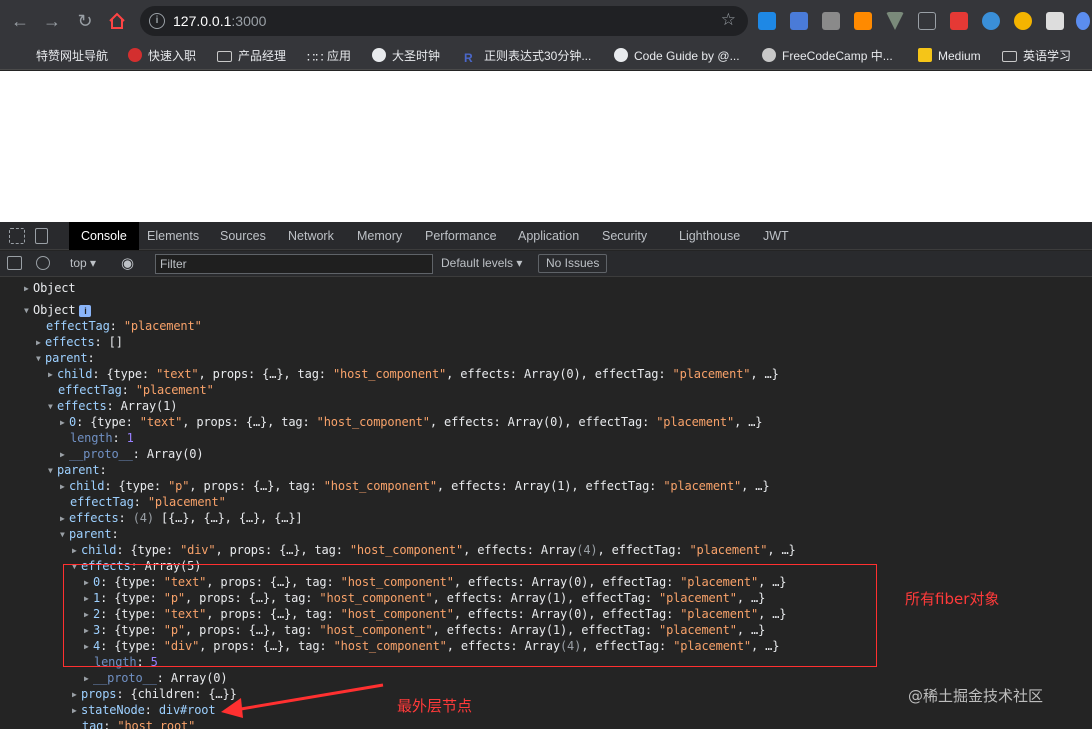 This screenshot has width=1092, height=729. What do you see at coordinates (799, 21) in the screenshot?
I see `translate-icon` at bounding box center [799, 21].